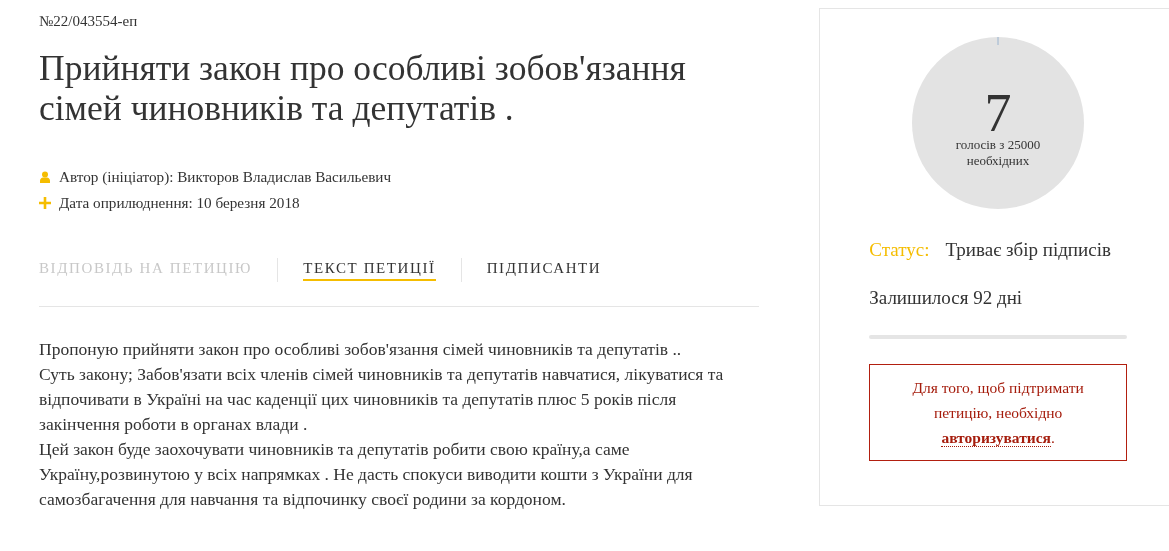 The height and width of the screenshot is (551, 1169). What do you see at coordinates (45, 177) in the screenshot?
I see `person-icon` at bounding box center [45, 177].